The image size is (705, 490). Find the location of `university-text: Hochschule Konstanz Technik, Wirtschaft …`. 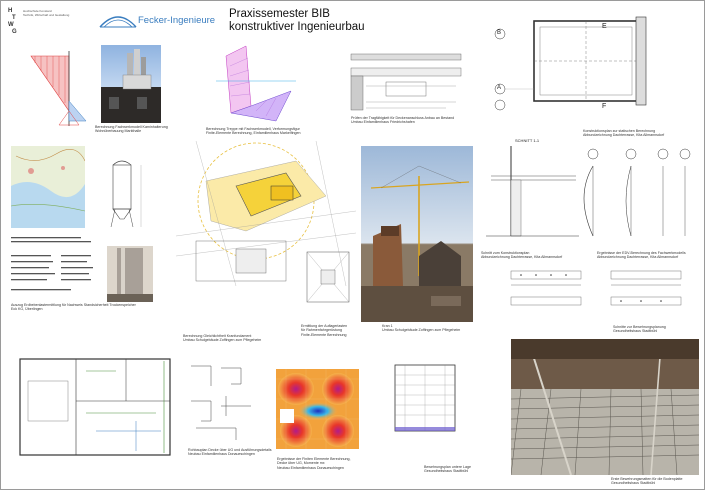

university-text: Hochschule Konstanz Technik, Wirtschaft … is located at coordinates (46, 13).